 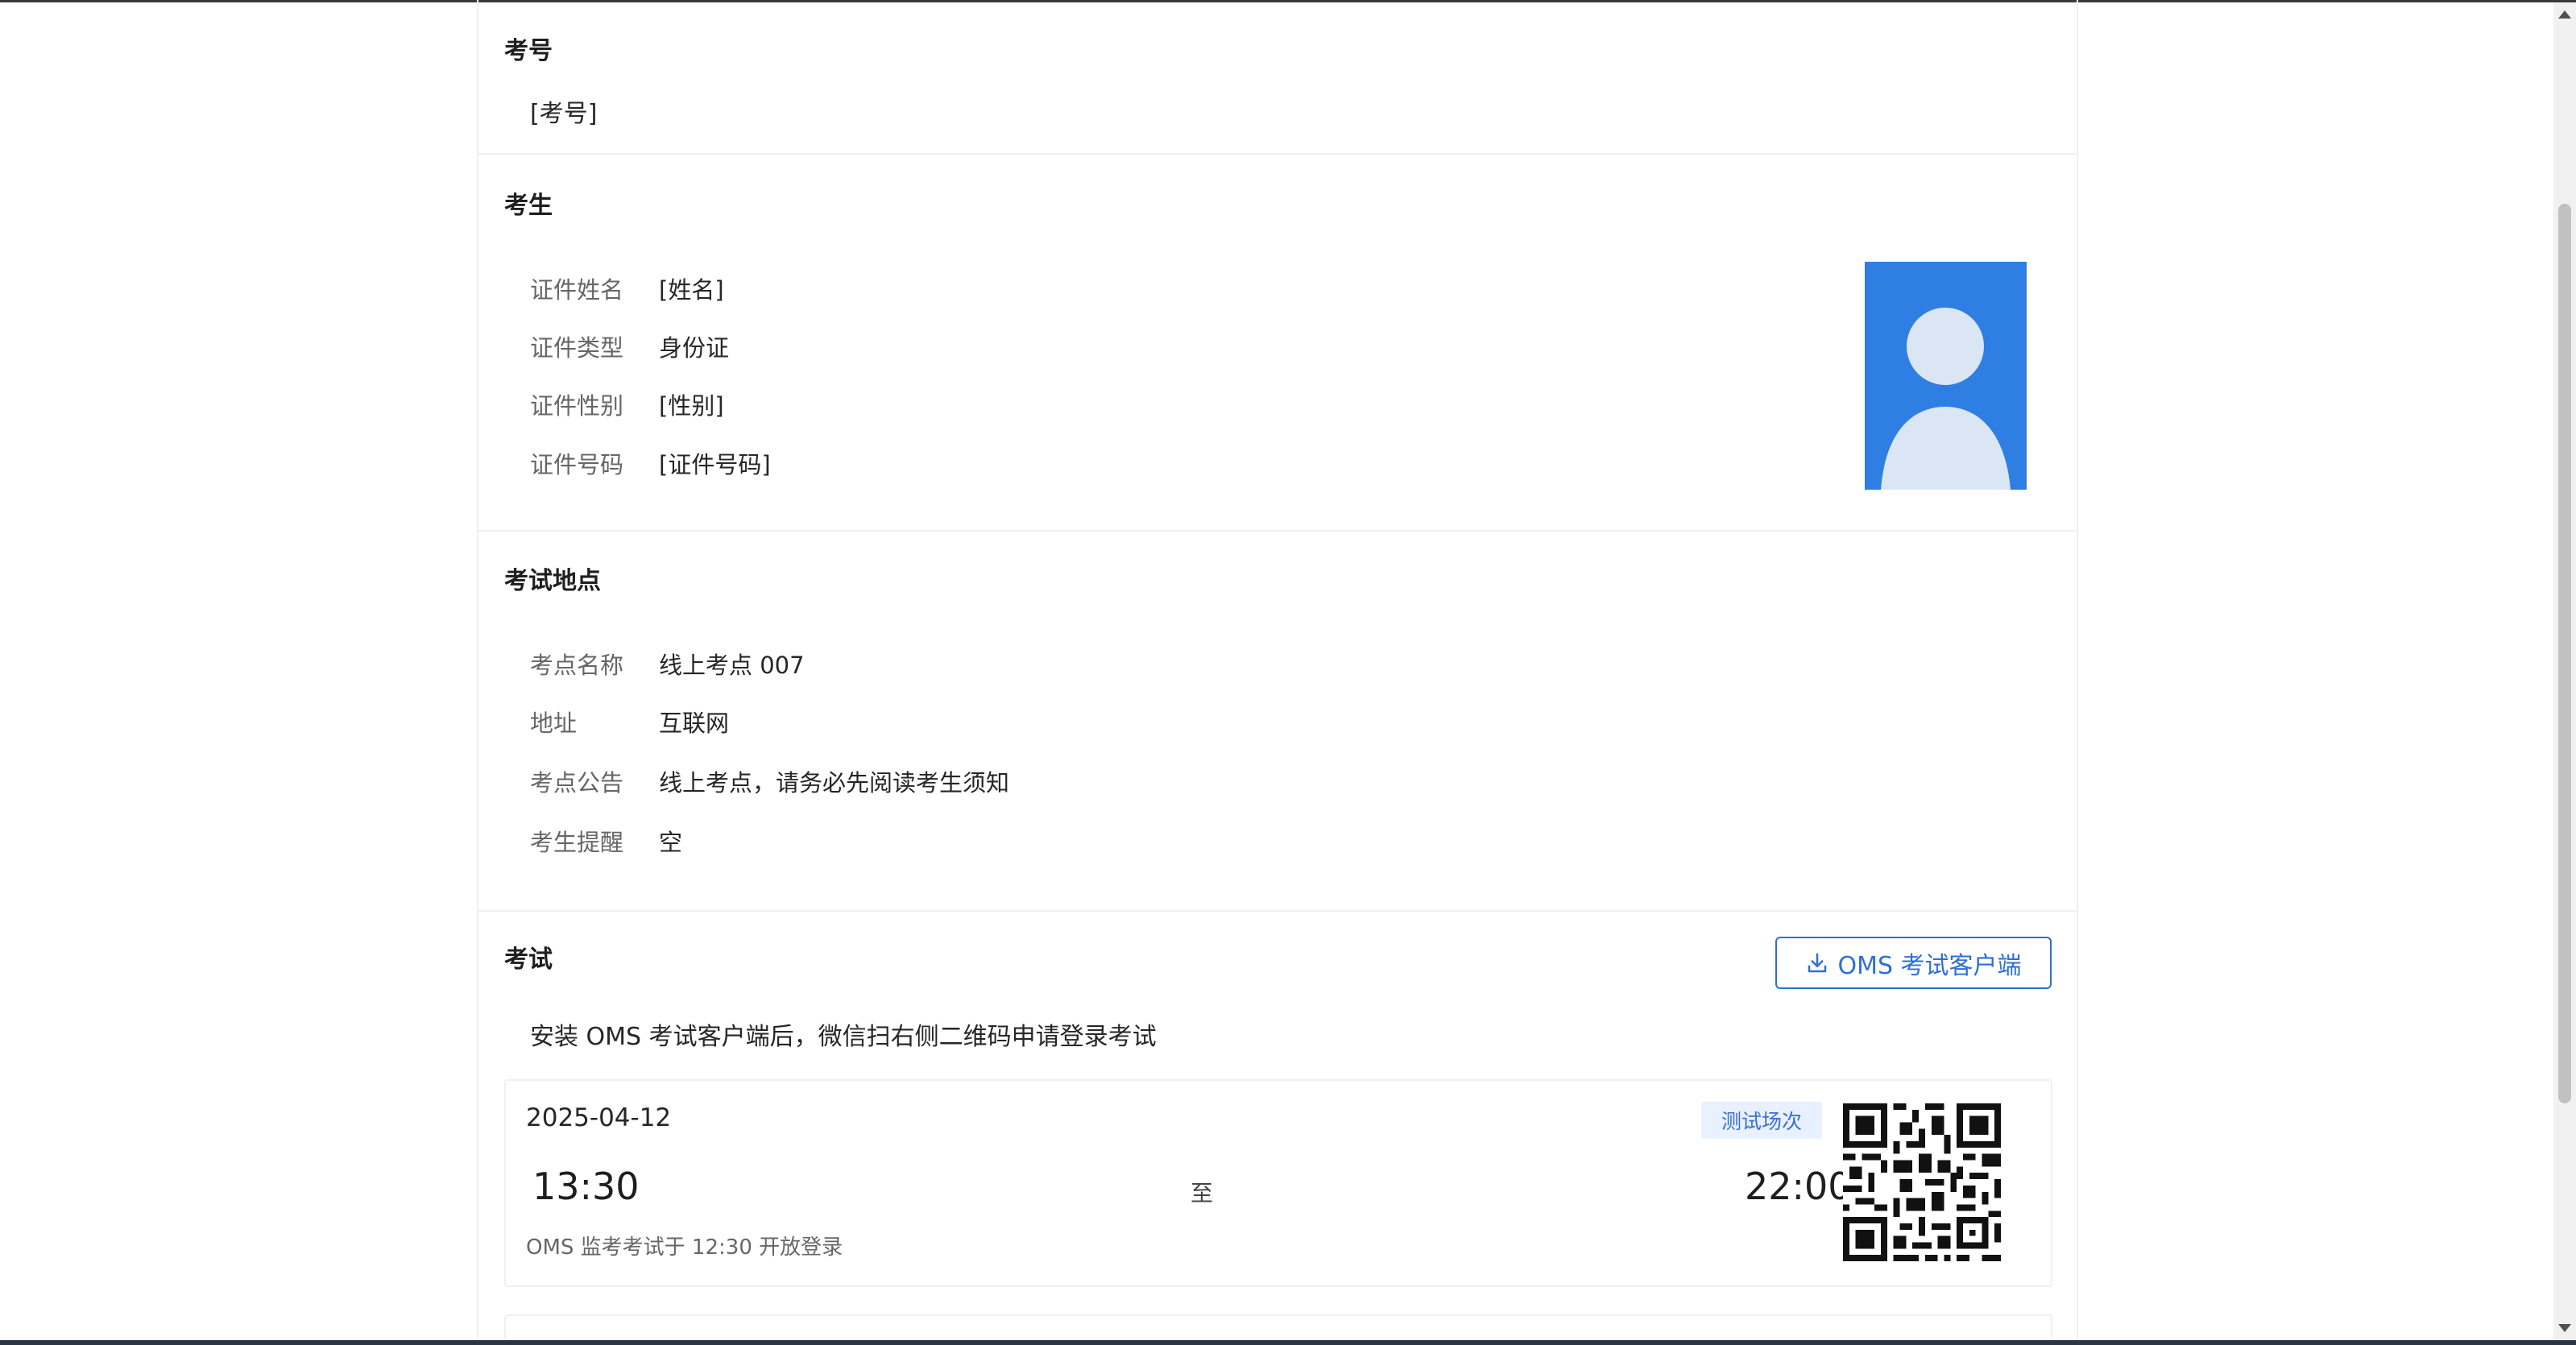 What do you see at coordinates (528, 960) in the screenshot?
I see `exam-title: 考试` at bounding box center [528, 960].